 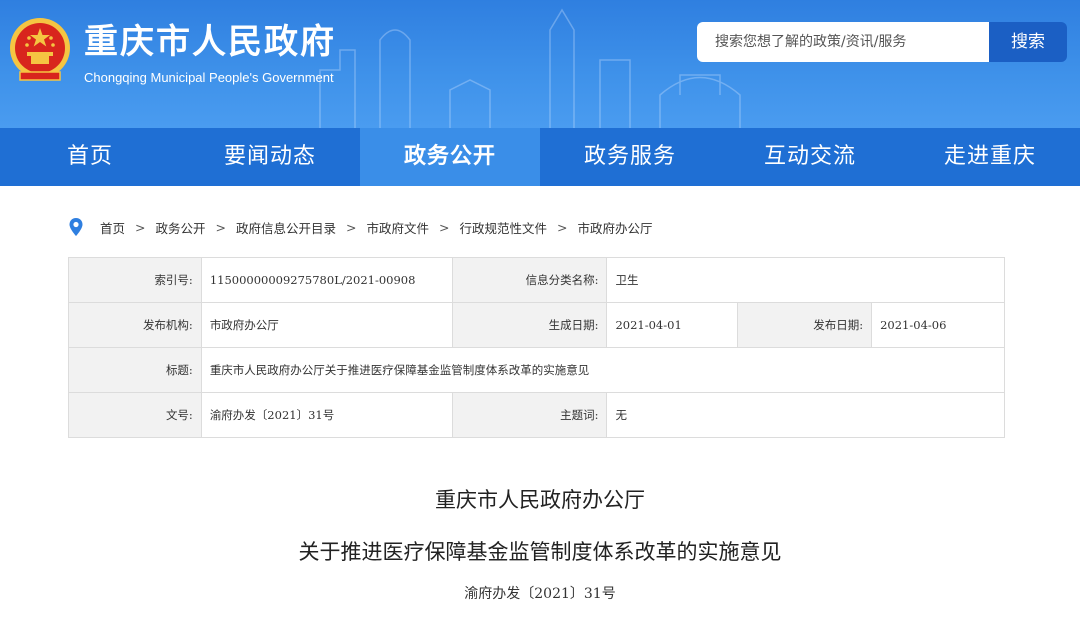 What do you see at coordinates (672, 325) in the screenshot?
I see `created-date-value: 2021-04-01` at bounding box center [672, 325].